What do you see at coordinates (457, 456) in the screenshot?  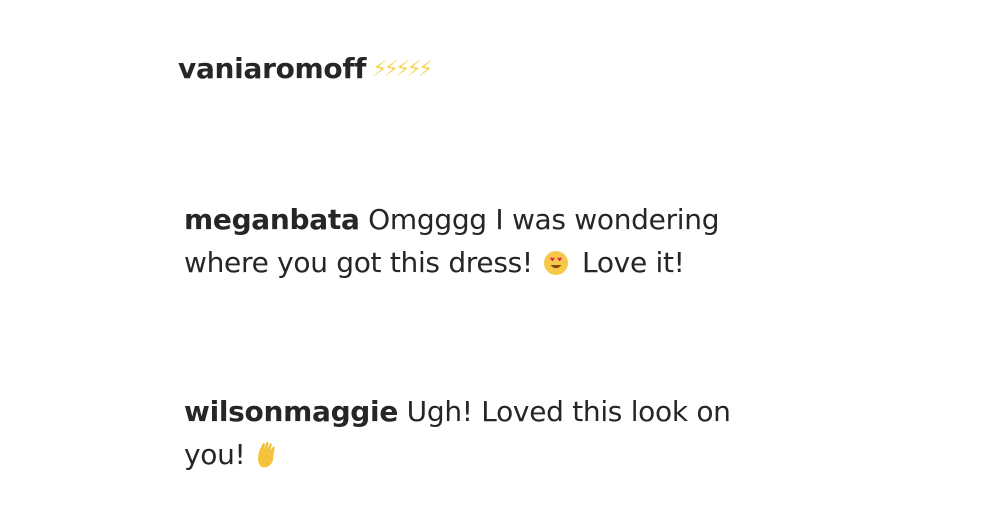 I see `comment-line: you!` at bounding box center [457, 456].